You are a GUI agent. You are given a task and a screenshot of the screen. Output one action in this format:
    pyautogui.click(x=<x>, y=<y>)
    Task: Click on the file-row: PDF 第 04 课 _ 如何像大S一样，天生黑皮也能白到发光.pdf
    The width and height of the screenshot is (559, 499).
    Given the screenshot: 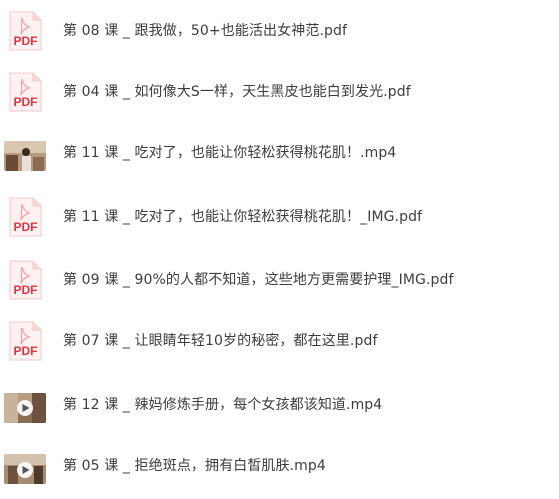 What is the action you would take?
    pyautogui.click(x=279, y=92)
    